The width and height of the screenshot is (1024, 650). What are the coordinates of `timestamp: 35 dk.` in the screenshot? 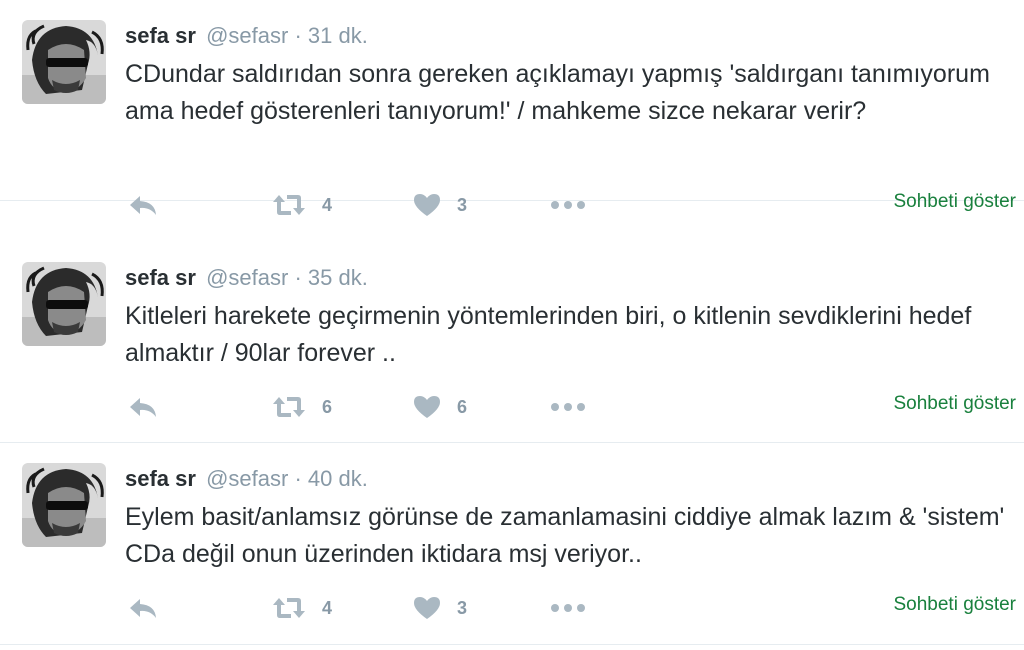 It's located at (338, 277).